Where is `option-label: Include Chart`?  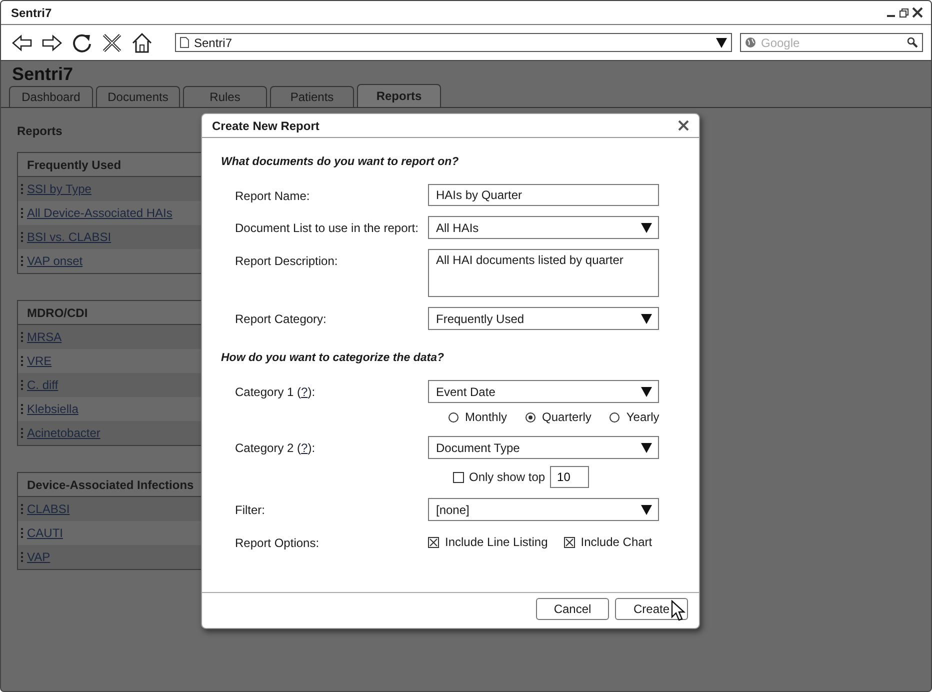 option-label: Include Chart is located at coordinates (616, 542).